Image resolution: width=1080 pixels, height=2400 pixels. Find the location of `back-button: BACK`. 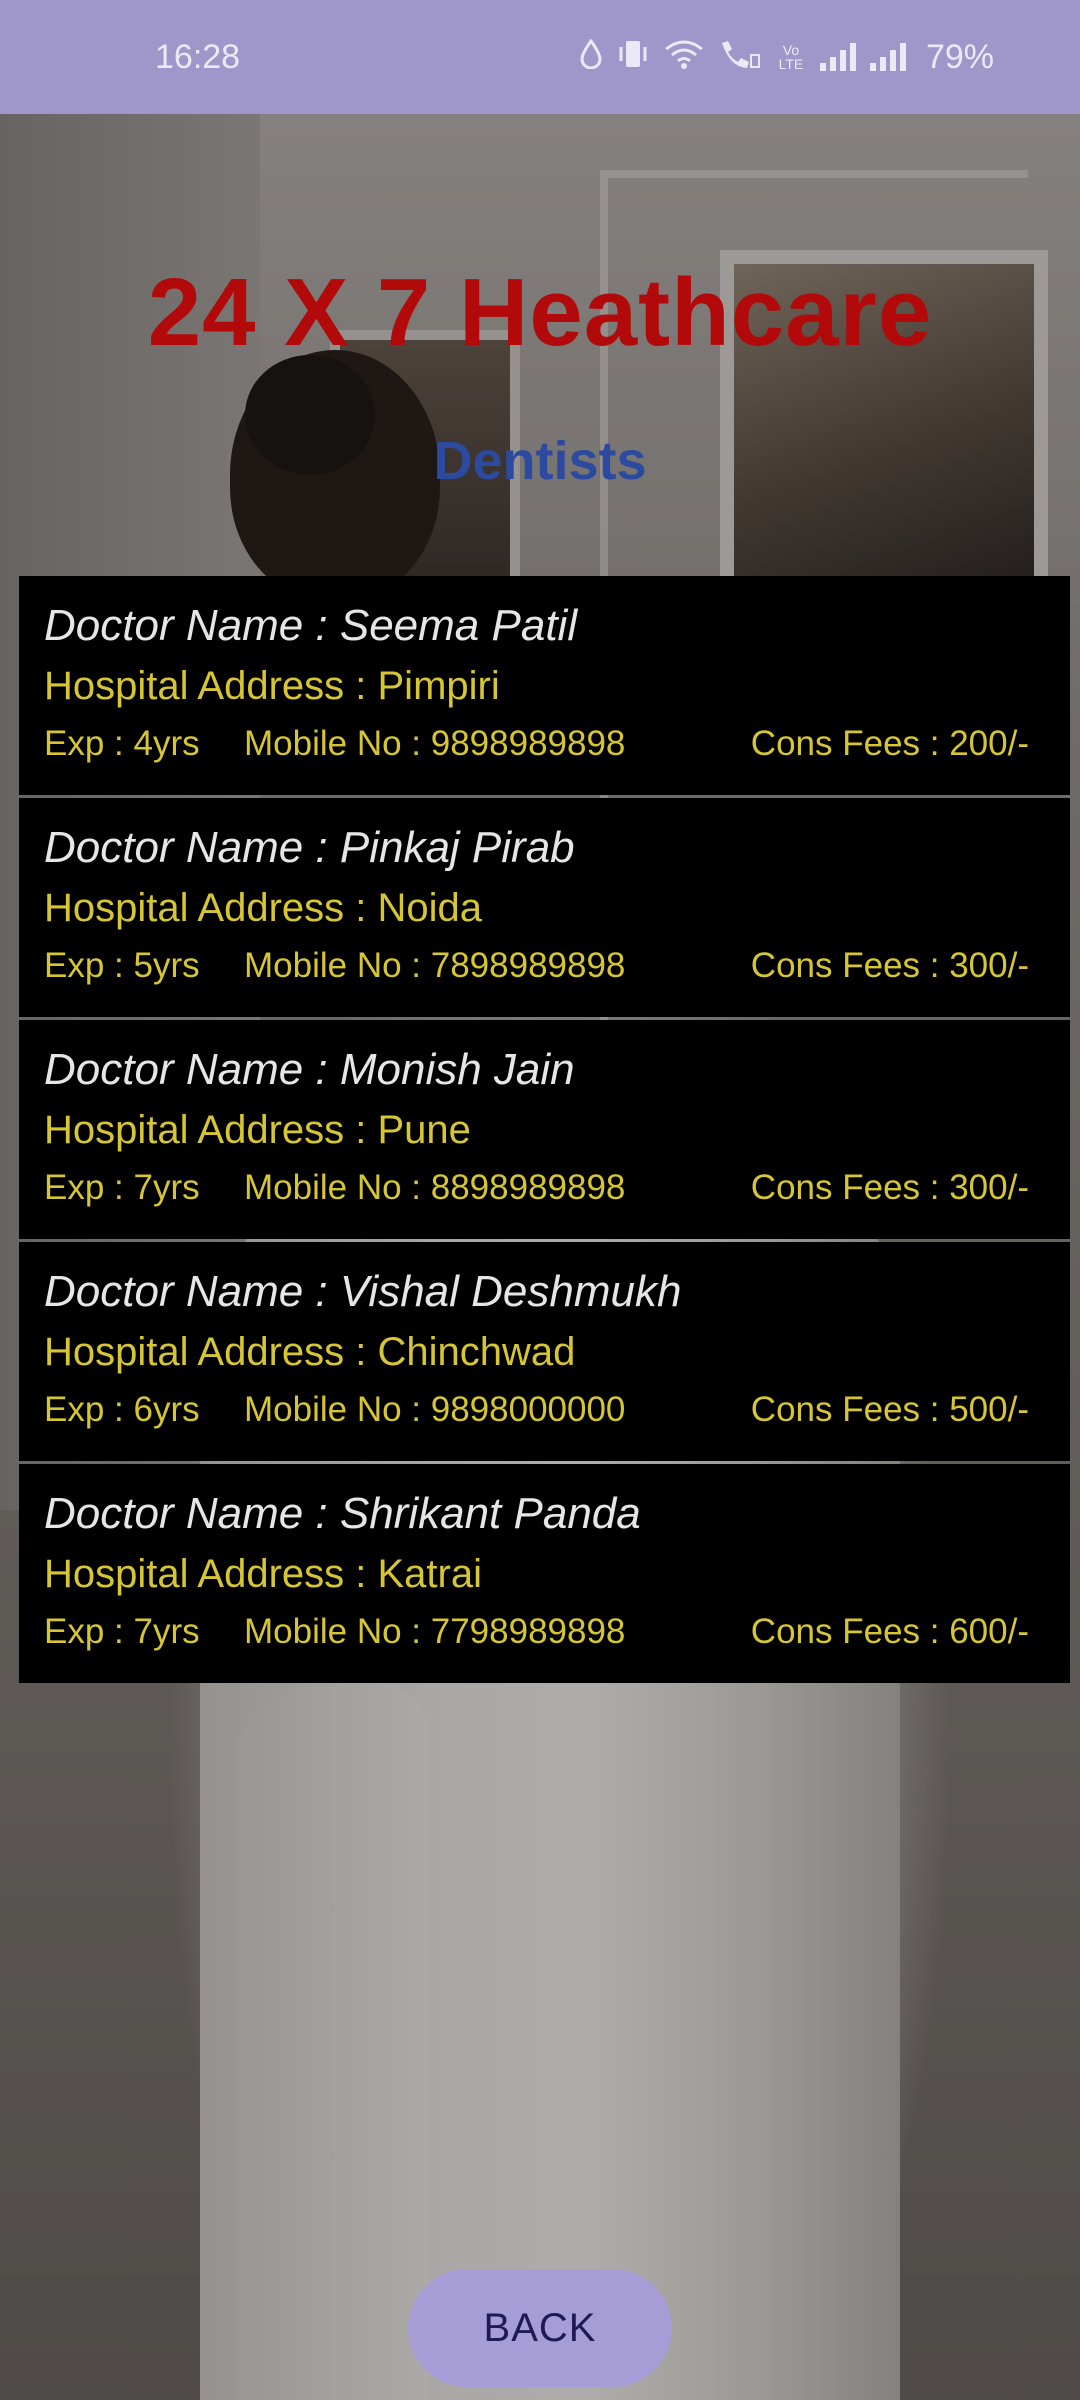

back-button: BACK is located at coordinates (540, 2328).